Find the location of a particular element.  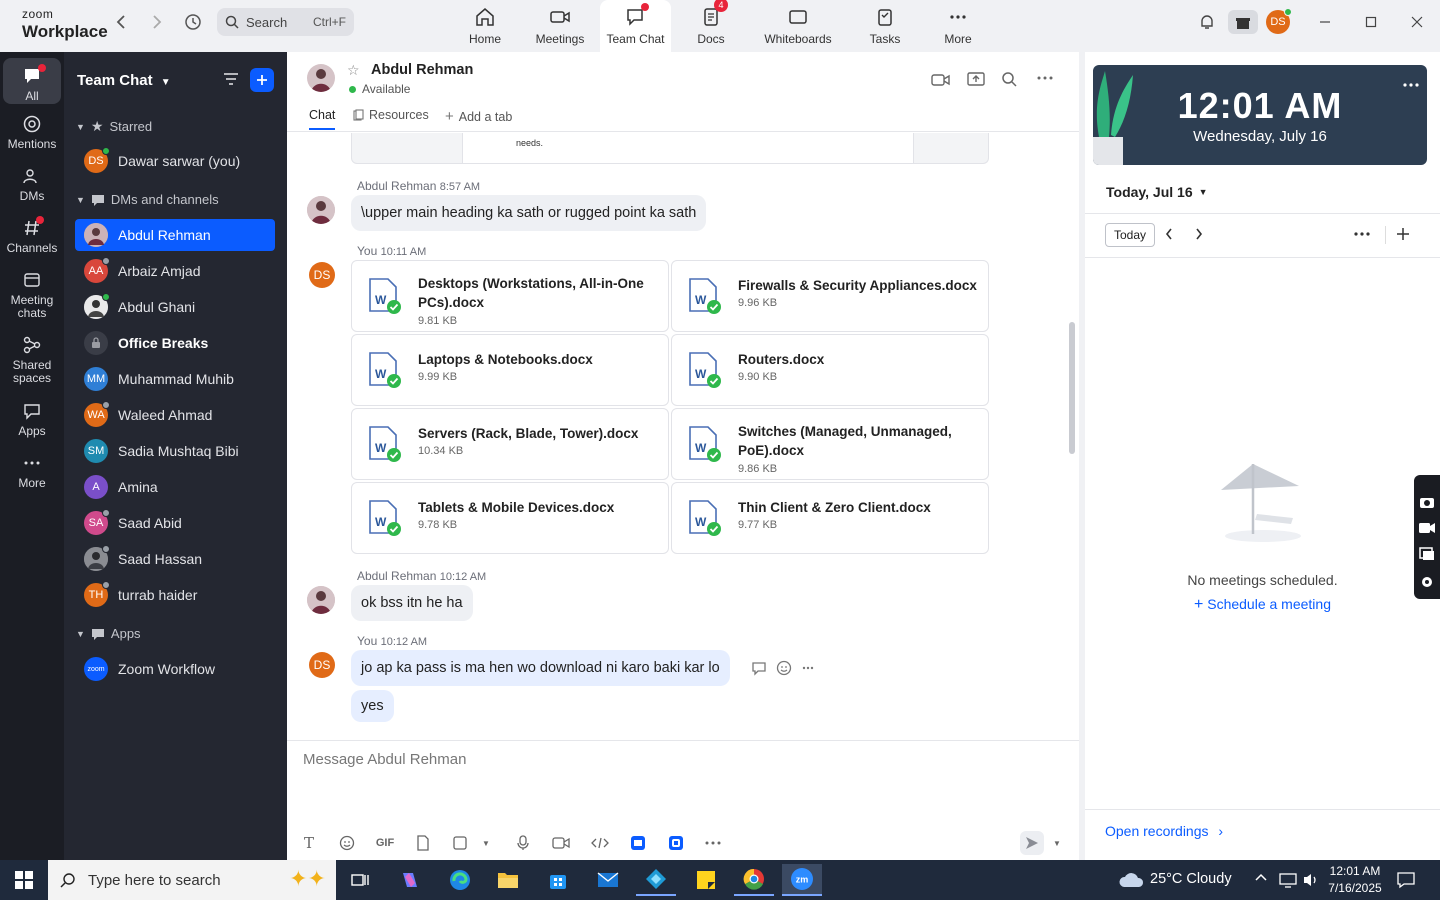

sidebar-item-abdul-ghani: Abdul Ghani is located at coordinates (175, 307).